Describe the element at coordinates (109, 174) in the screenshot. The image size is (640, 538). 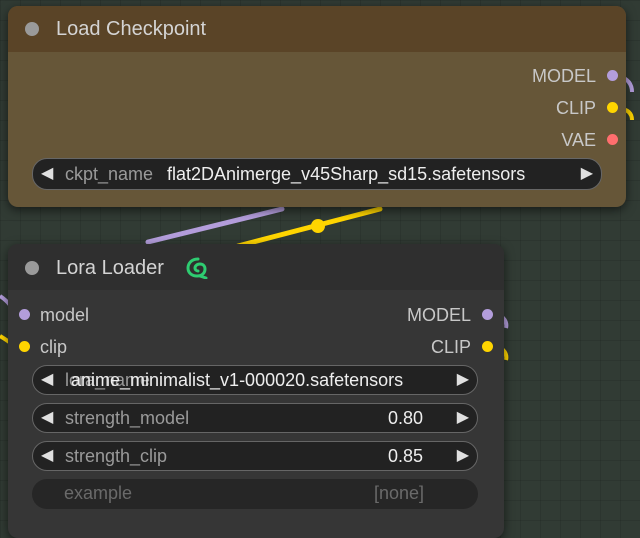
I see `widget-label: ckpt_name` at that location.